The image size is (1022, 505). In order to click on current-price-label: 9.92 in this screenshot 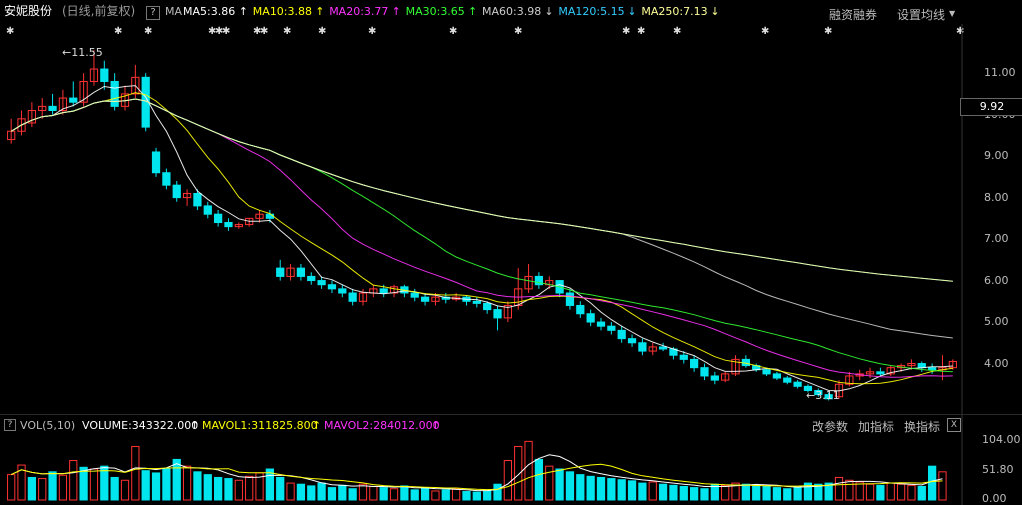, I will do `click(991, 107)`.